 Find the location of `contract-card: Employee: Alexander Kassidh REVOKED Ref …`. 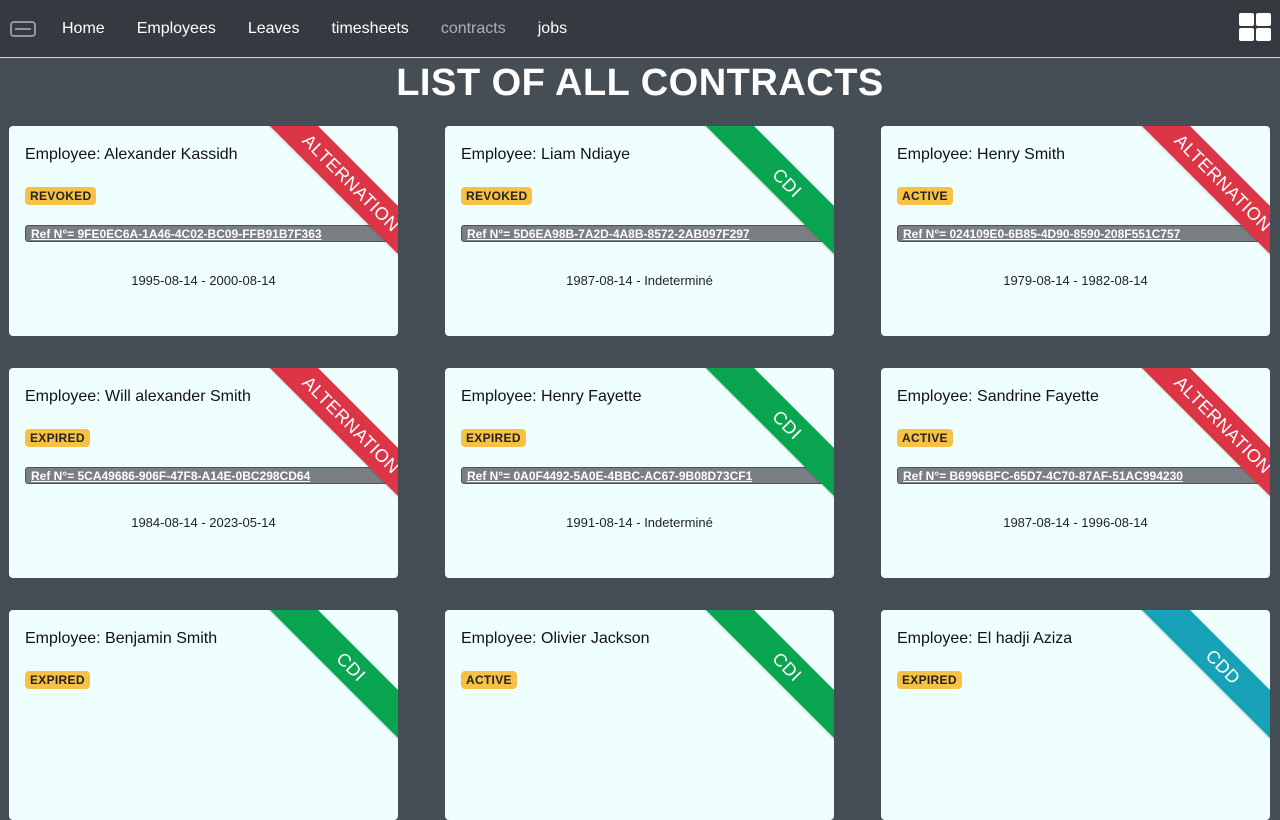

contract-card: Employee: Alexander Kassidh REVOKED Ref … is located at coordinates (203, 231).